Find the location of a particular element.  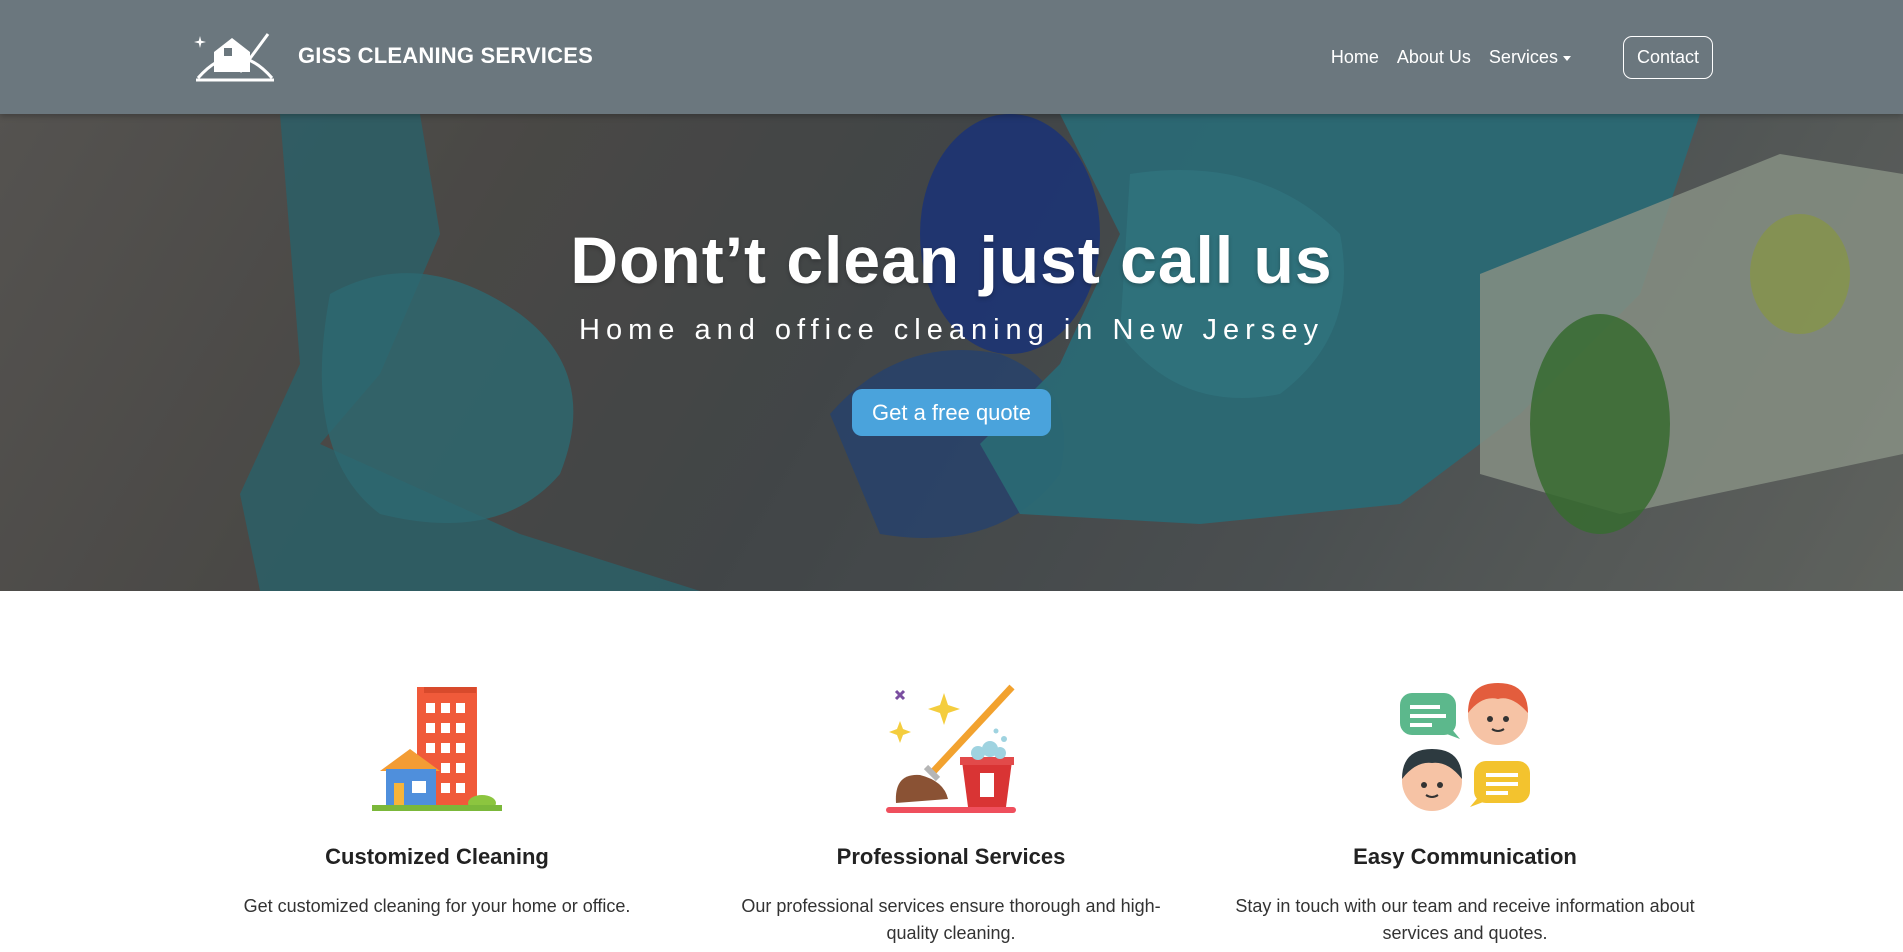

building-house-icon is located at coordinates (437, 749).